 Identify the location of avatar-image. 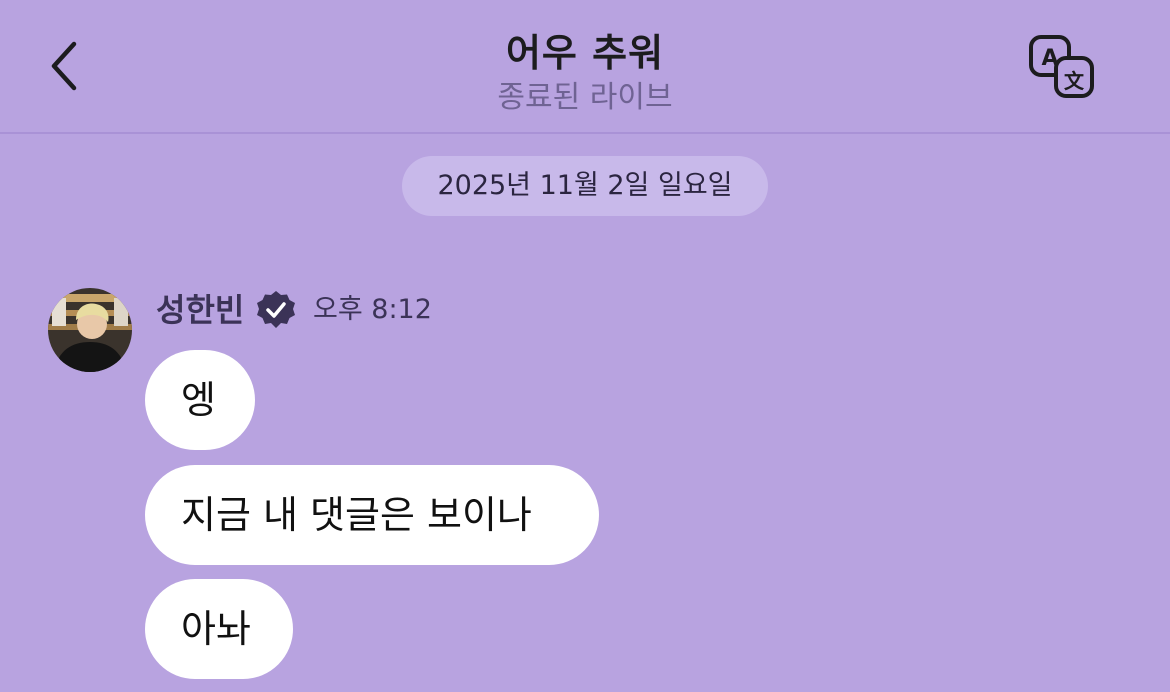
(90, 330).